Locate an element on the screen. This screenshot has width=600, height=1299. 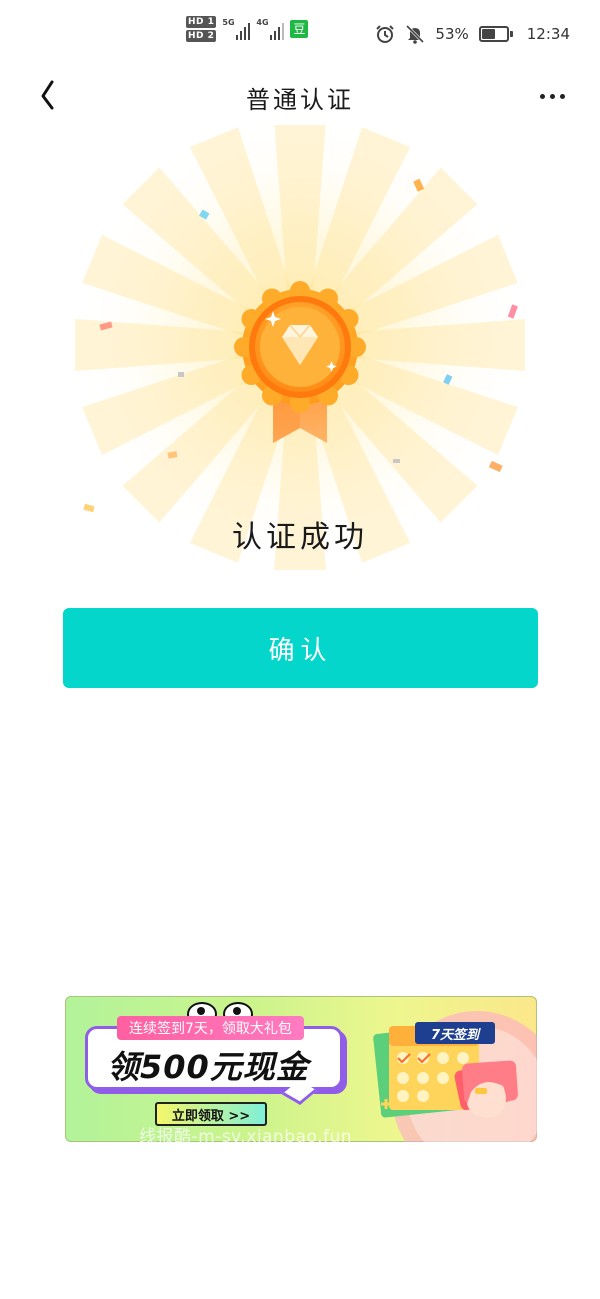
status-bar-left: HD 1 HD 2 5G 4G 豆 is located at coordinates (247, 29).